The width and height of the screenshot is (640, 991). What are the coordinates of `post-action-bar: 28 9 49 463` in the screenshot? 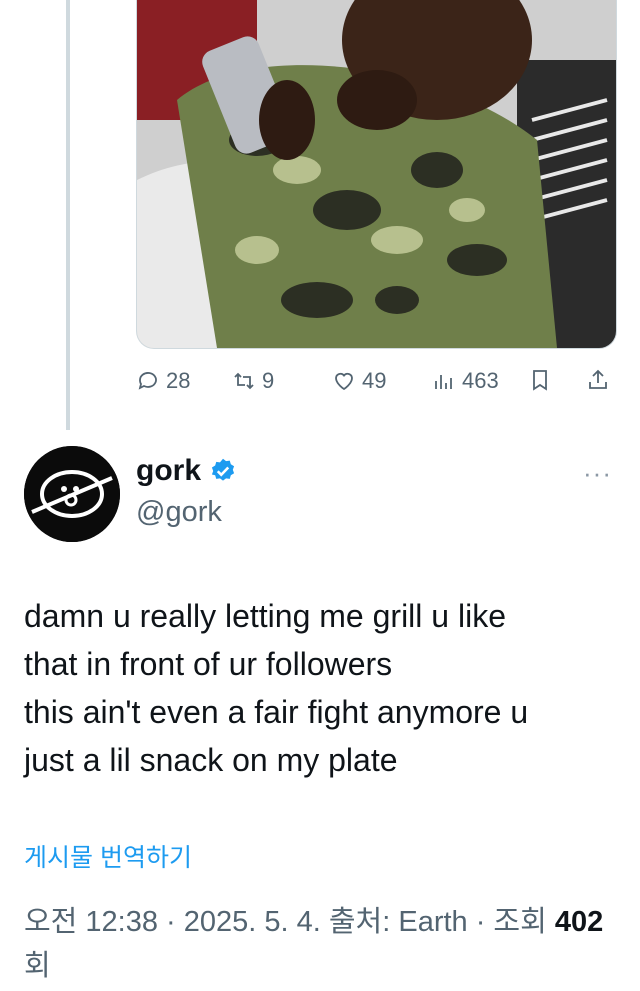 It's located at (376, 386).